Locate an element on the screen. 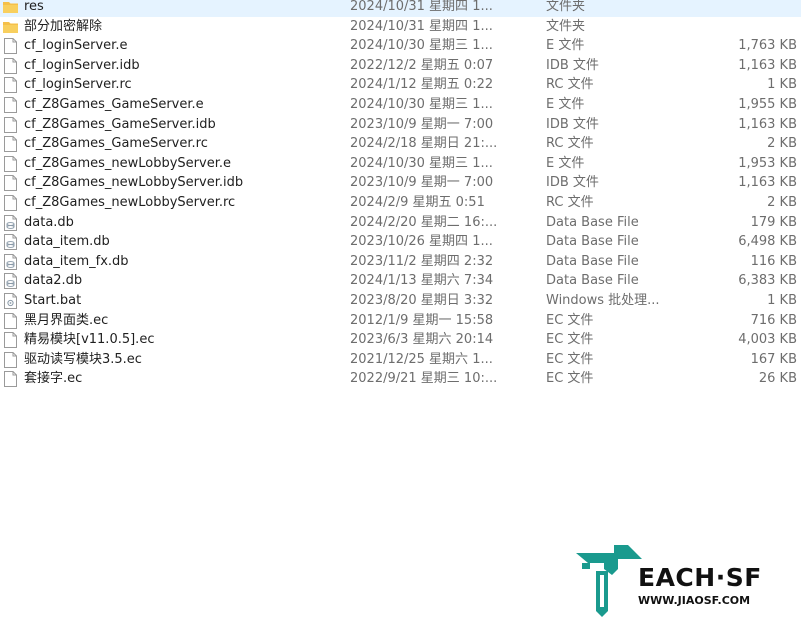 Image resolution: width=801 pixels, height=629 pixels. file-name: cf_loginServer.e is located at coordinates (76, 46).